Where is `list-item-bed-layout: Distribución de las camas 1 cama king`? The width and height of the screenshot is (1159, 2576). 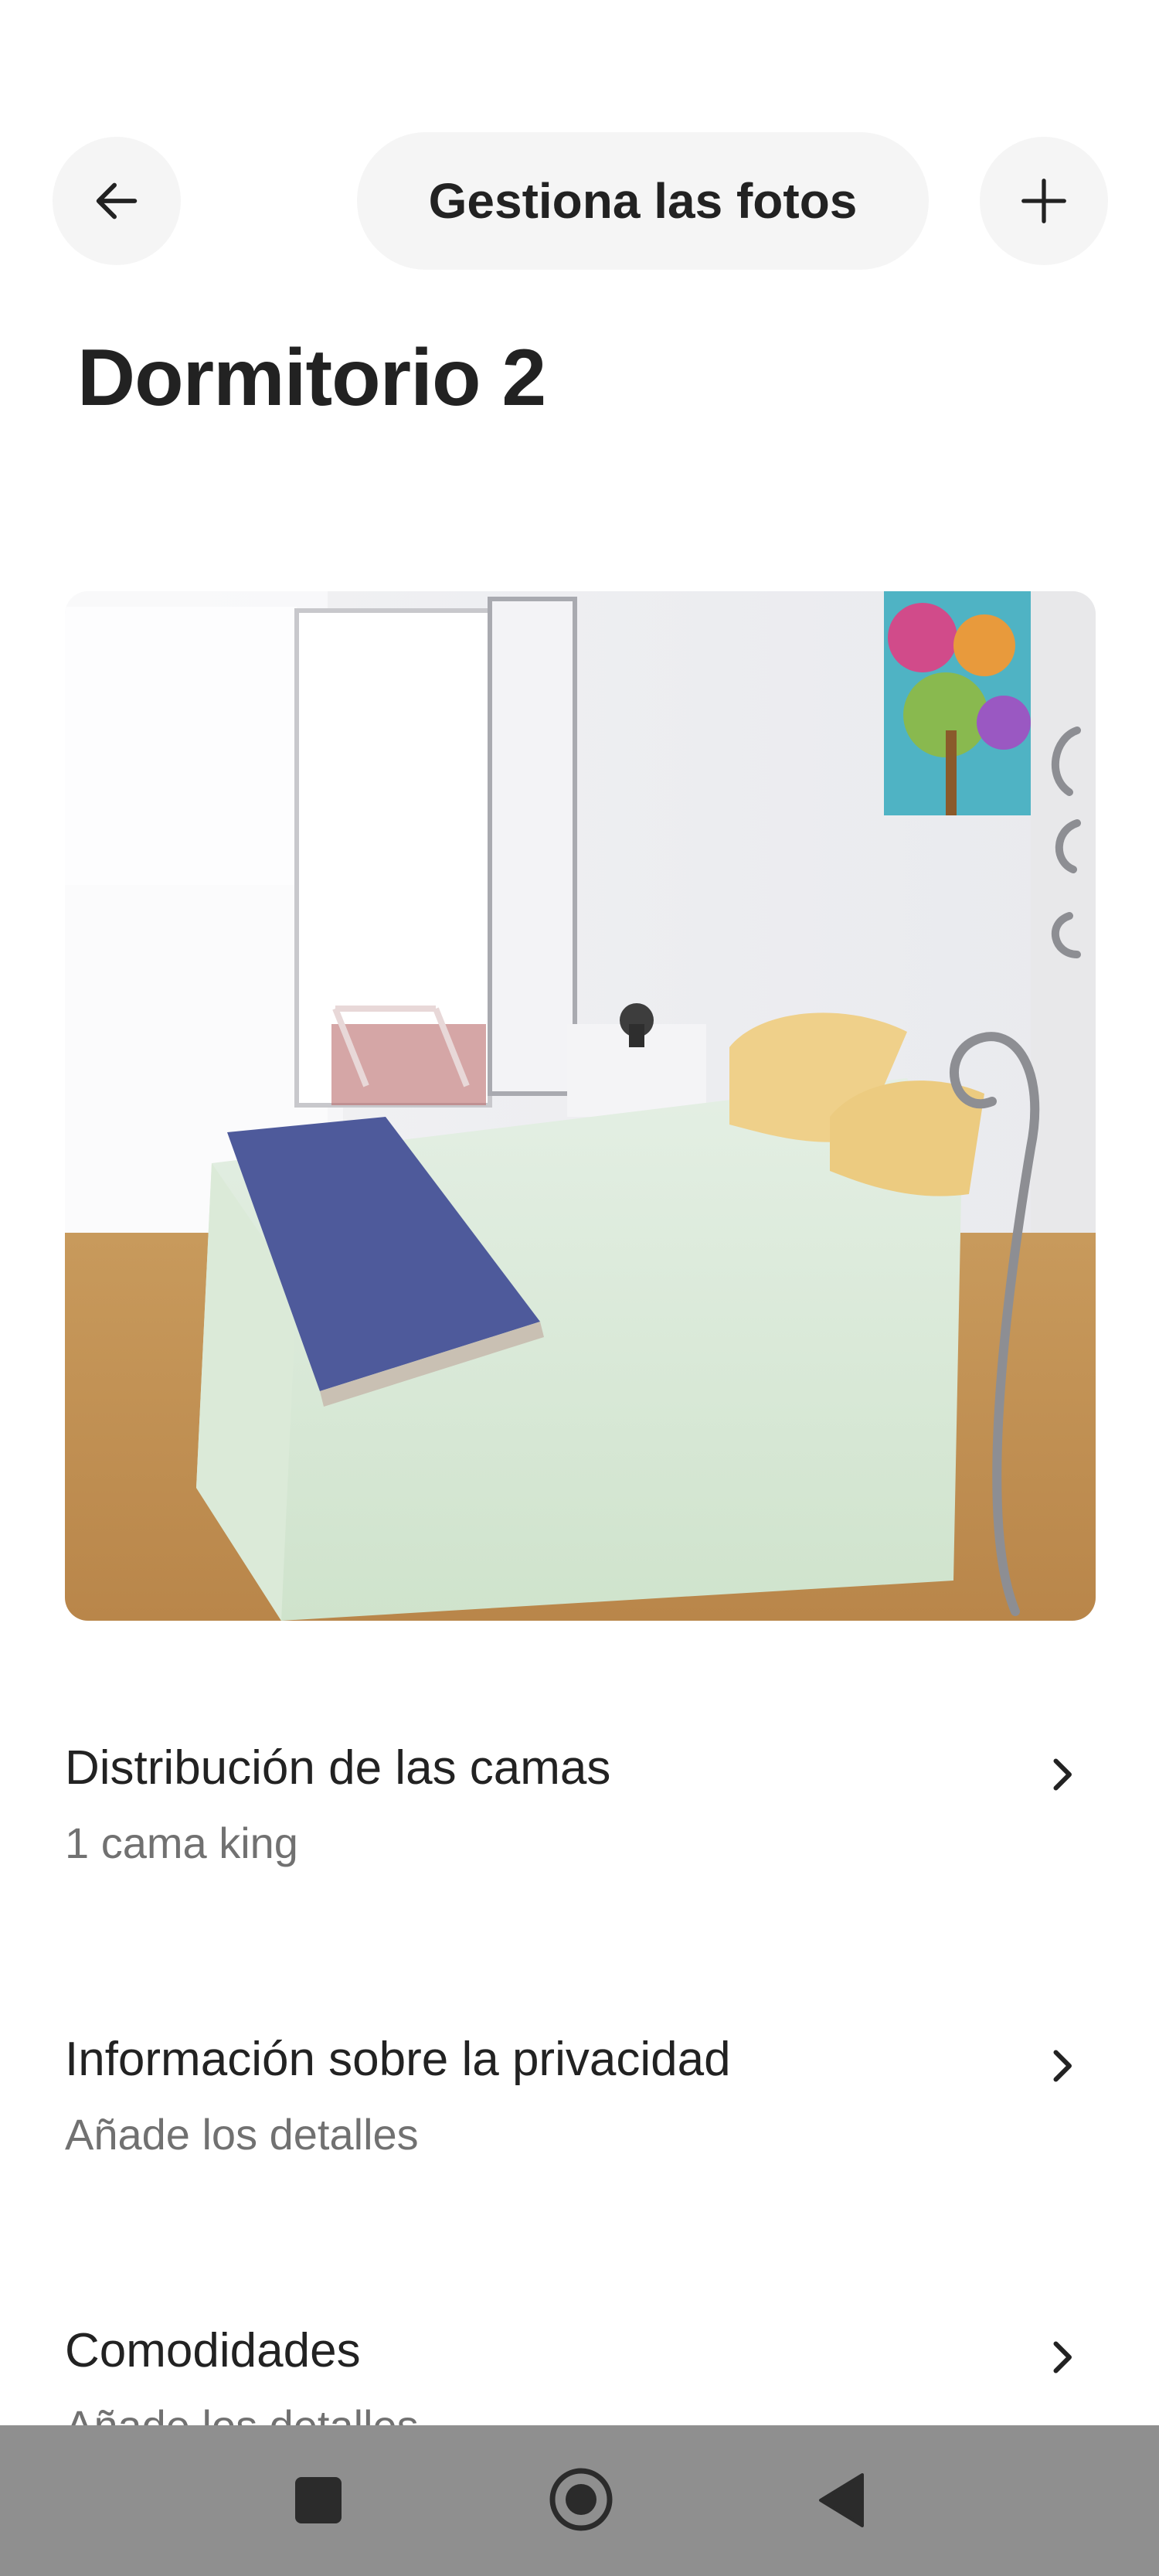
list-item-bed-layout: Distribución de las camas 1 cama king is located at coordinates (580, 1837).